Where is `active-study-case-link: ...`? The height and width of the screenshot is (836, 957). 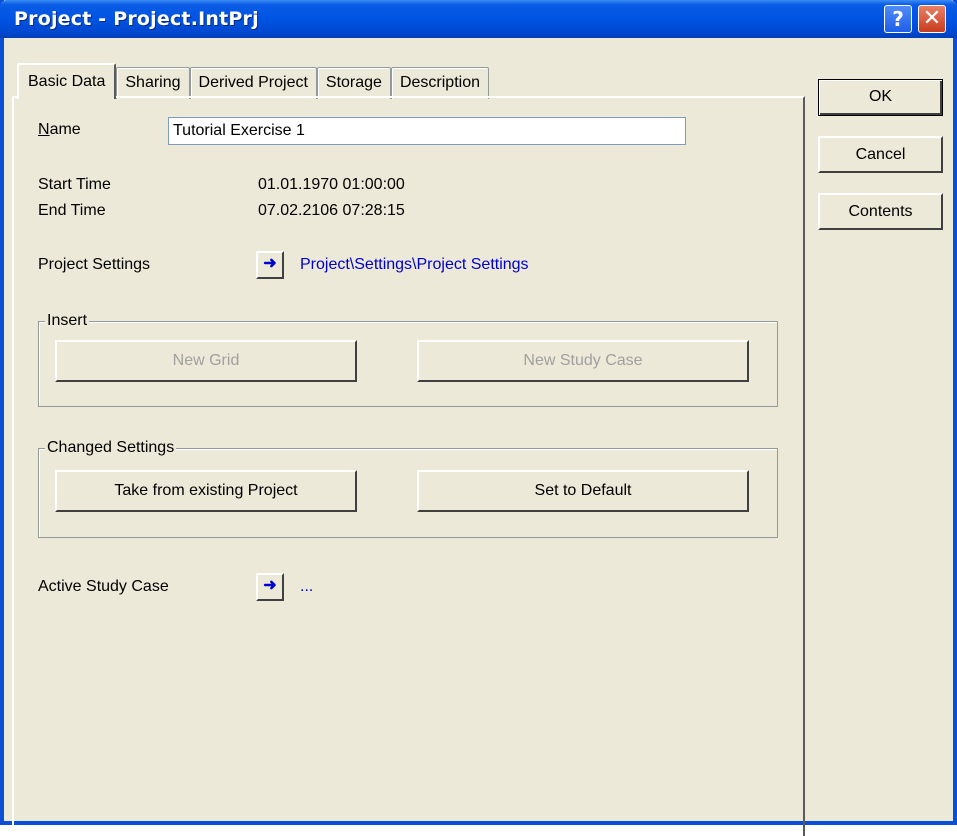
active-study-case-link: ... is located at coordinates (306, 587).